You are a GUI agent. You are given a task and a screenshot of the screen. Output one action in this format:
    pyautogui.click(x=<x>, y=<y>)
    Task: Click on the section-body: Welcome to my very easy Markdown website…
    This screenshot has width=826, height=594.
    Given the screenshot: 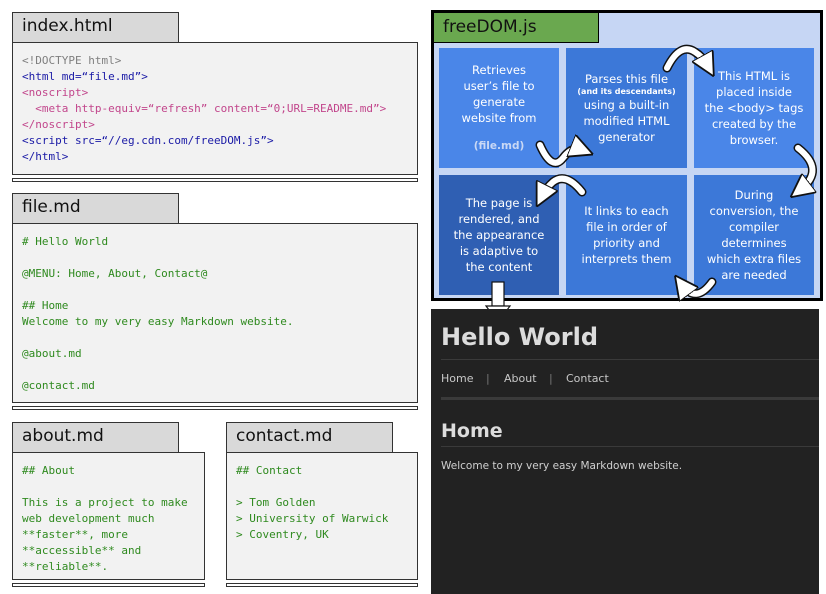 What is the action you would take?
    pyautogui.click(x=562, y=466)
    